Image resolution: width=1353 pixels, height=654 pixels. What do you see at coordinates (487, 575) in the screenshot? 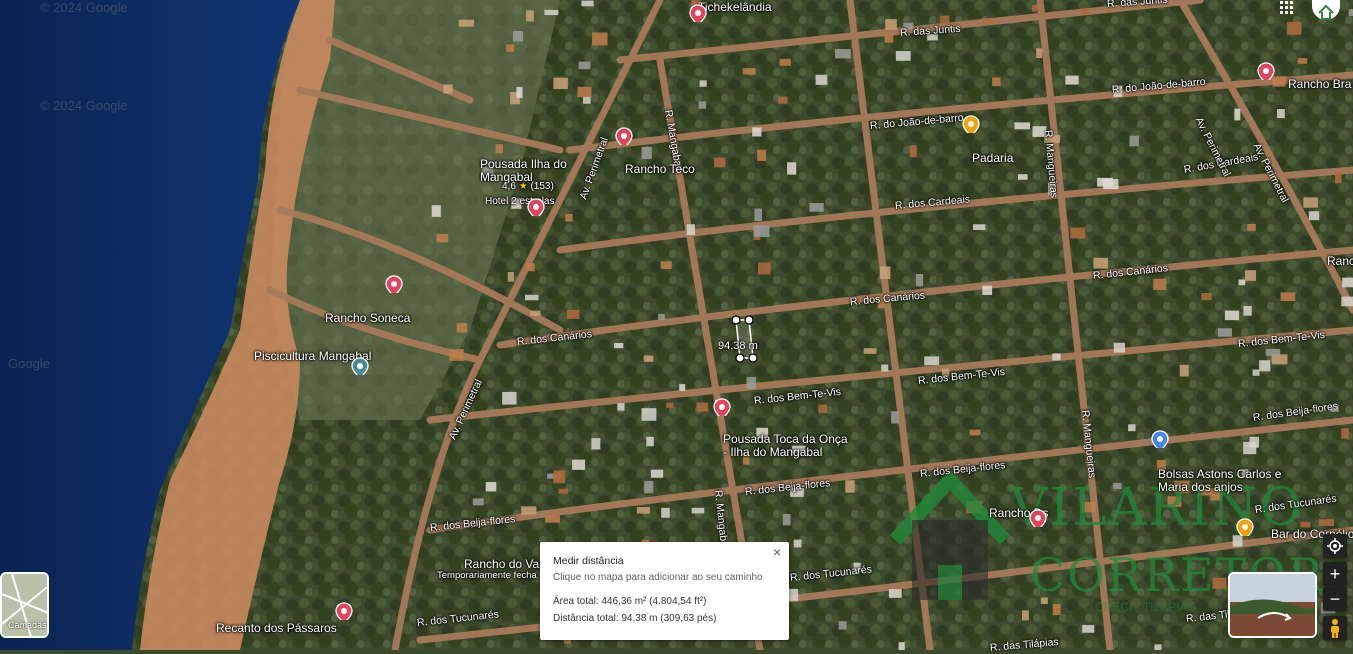
I see `poi-closed-note: Temporariamente fecha` at bounding box center [487, 575].